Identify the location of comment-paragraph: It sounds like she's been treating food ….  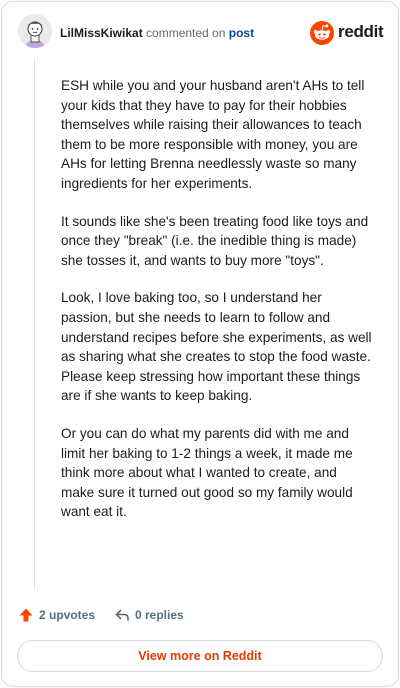
(215, 240).